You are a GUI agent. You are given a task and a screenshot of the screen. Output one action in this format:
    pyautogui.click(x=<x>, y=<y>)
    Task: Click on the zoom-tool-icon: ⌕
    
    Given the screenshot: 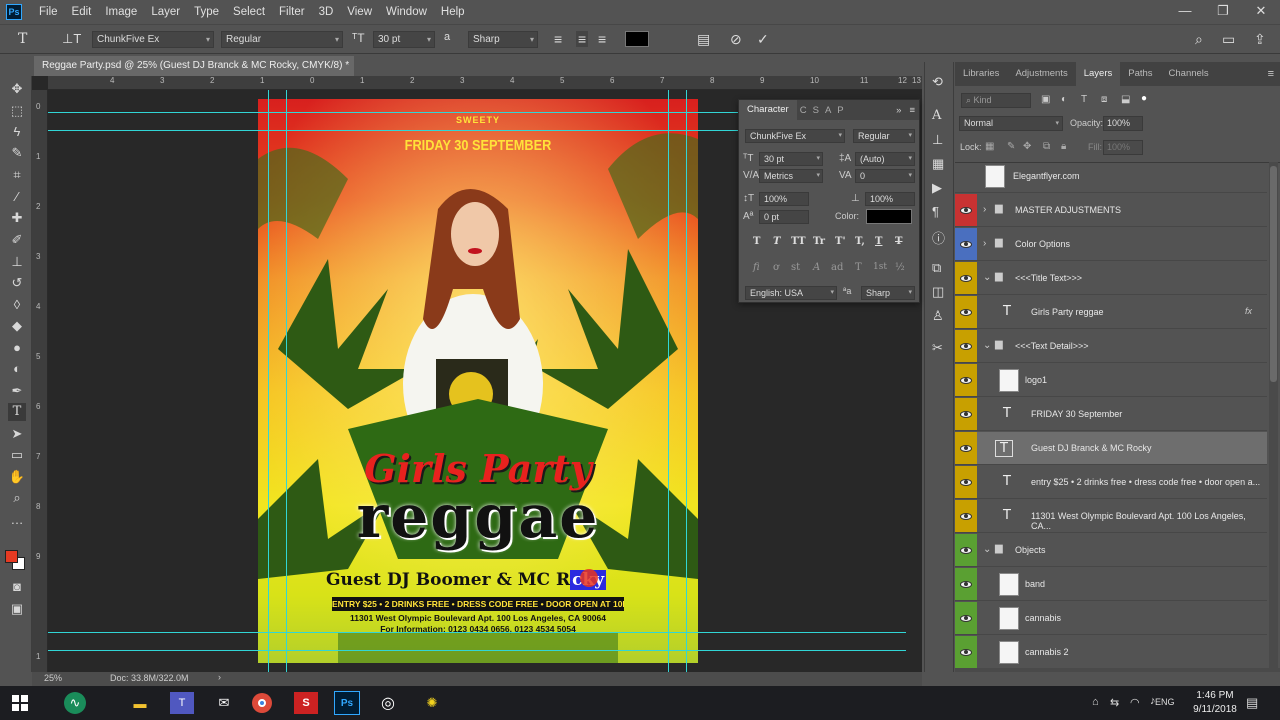 What is the action you would take?
    pyautogui.click(x=17, y=498)
    